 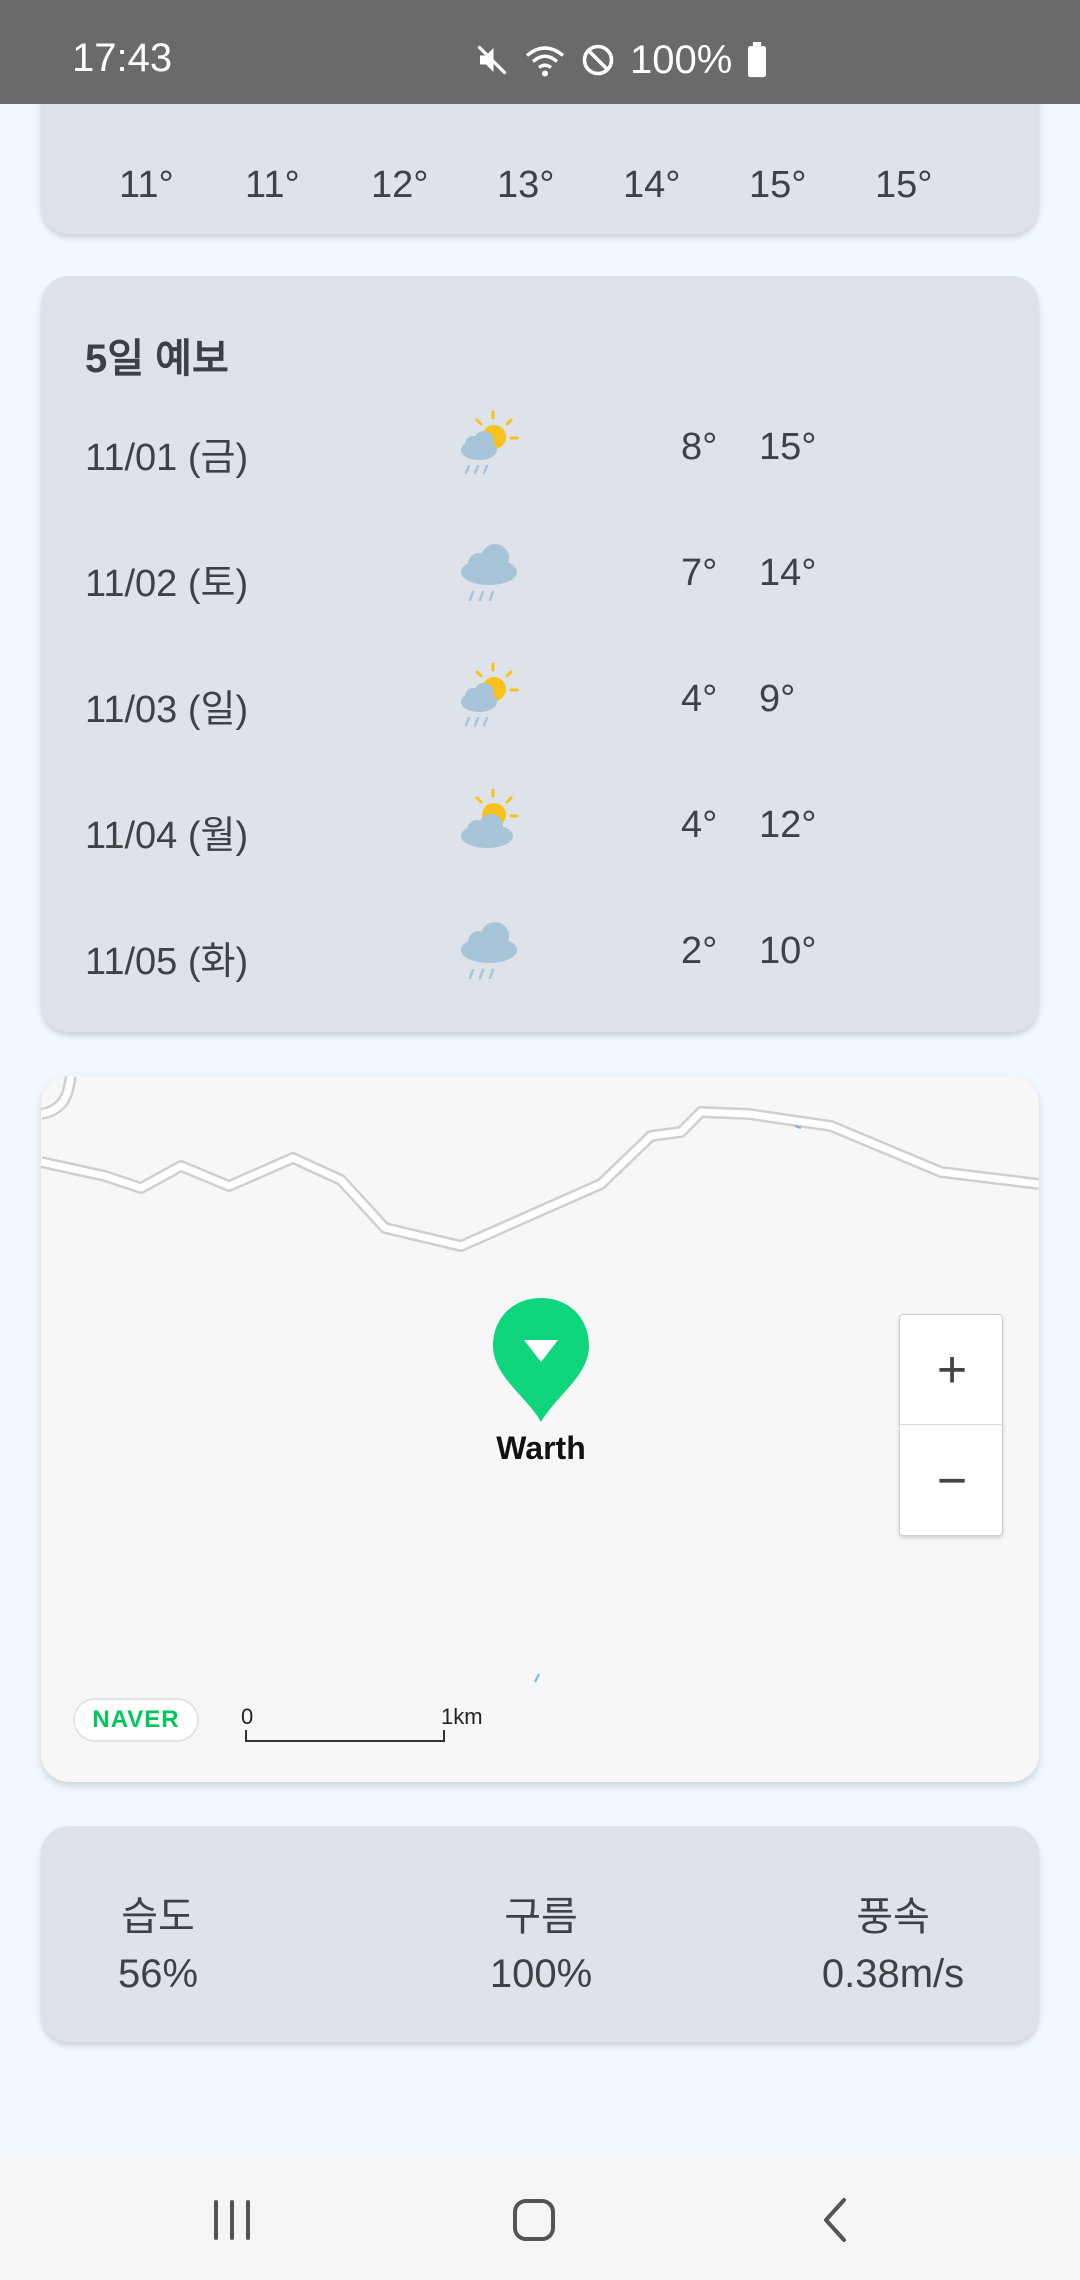 What do you see at coordinates (541, 1940) in the screenshot?
I see `cloud-stat: 구름 100%` at bounding box center [541, 1940].